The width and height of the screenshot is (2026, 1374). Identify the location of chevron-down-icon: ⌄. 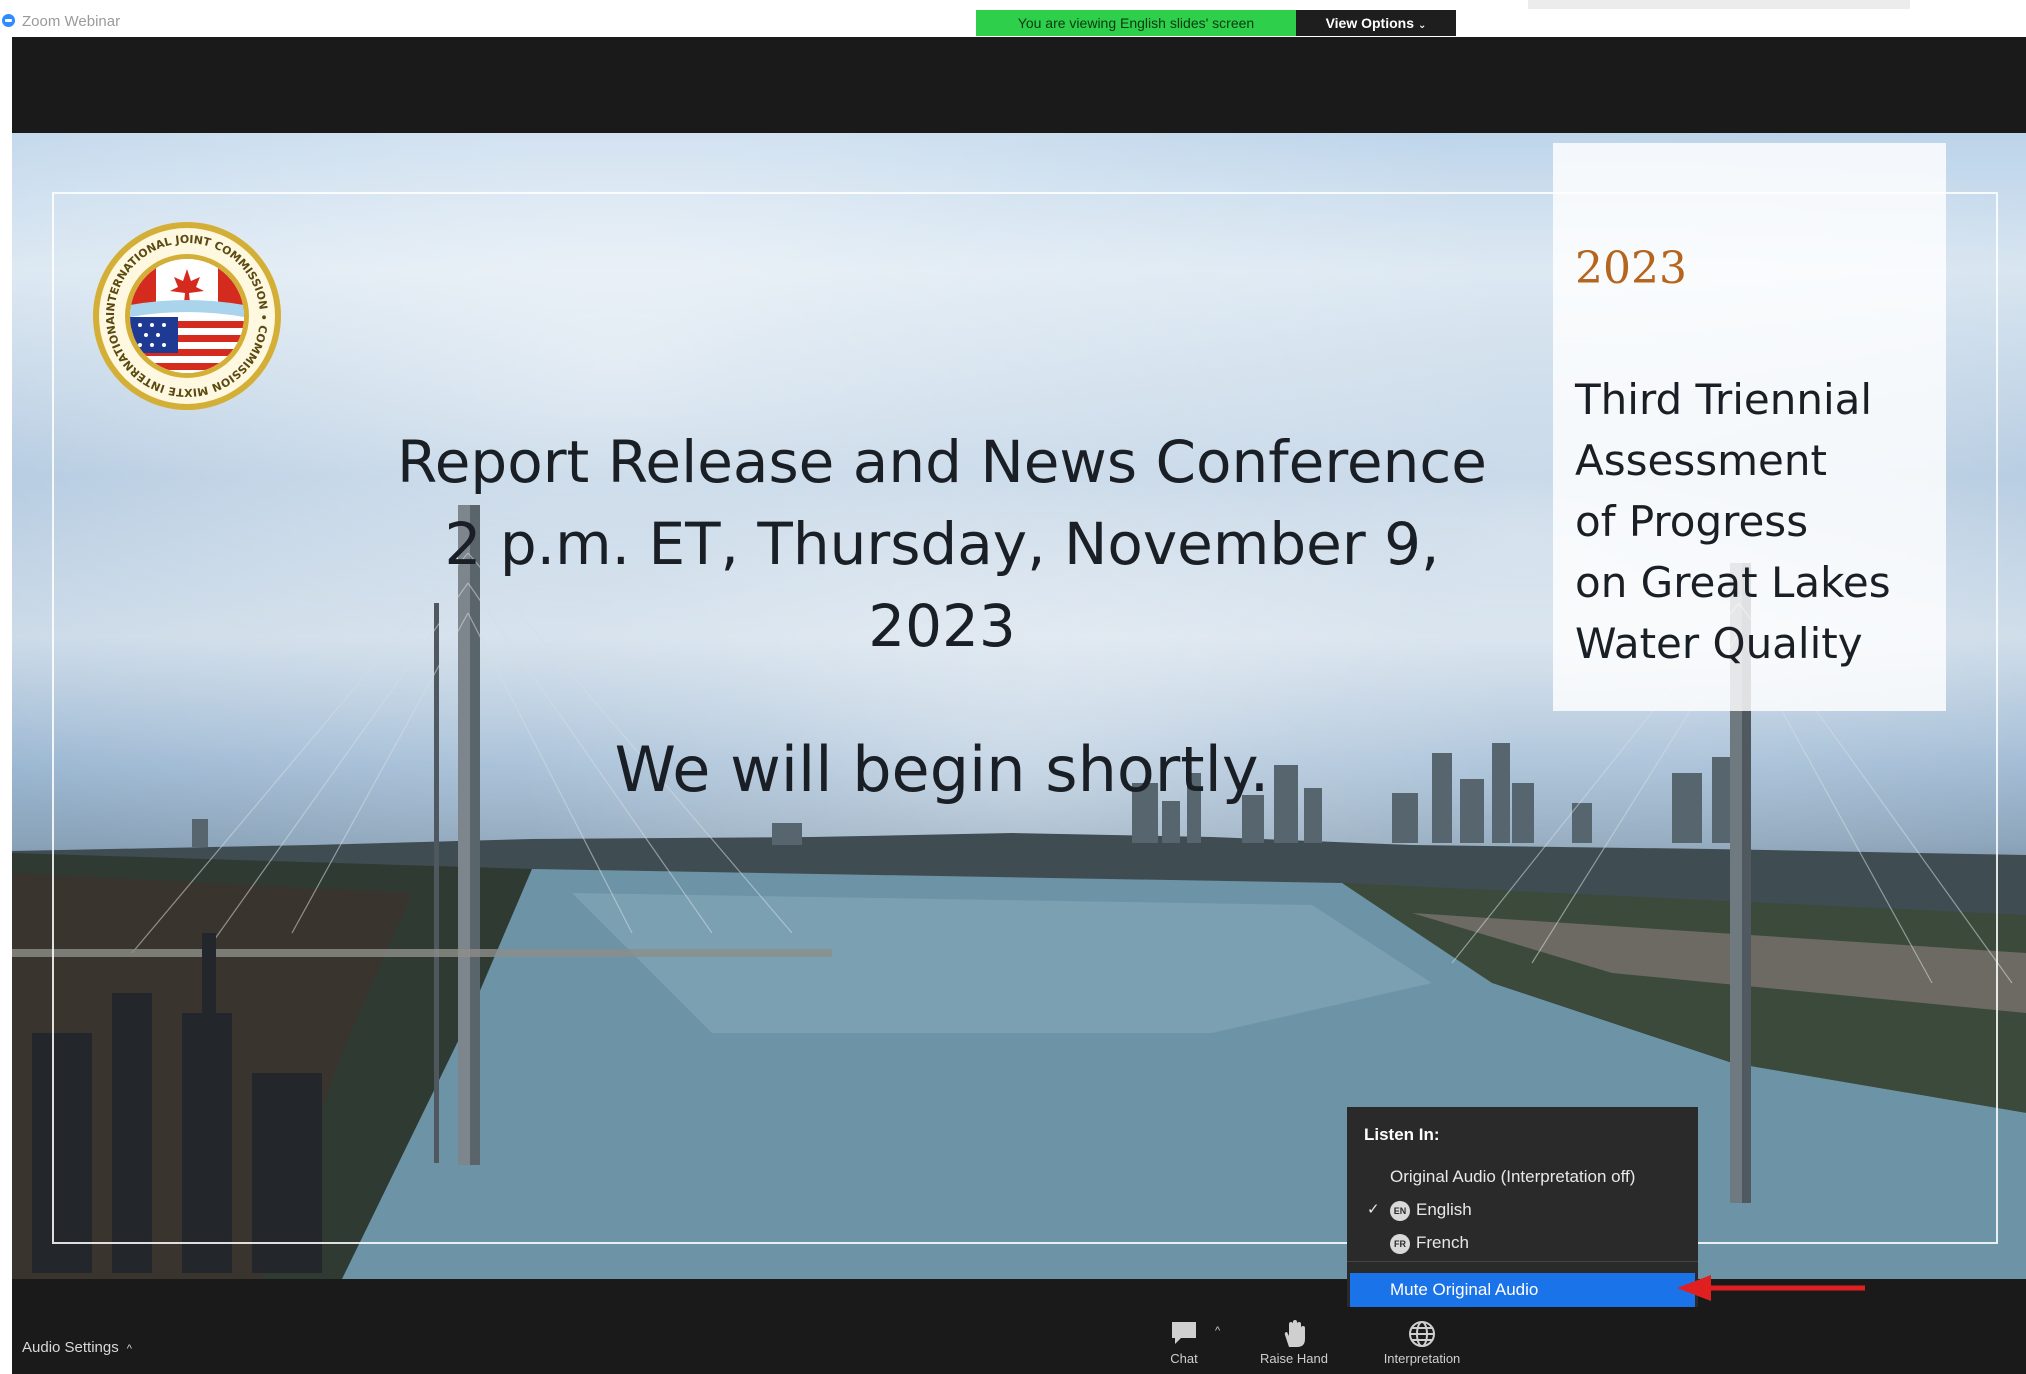
(1422, 25).